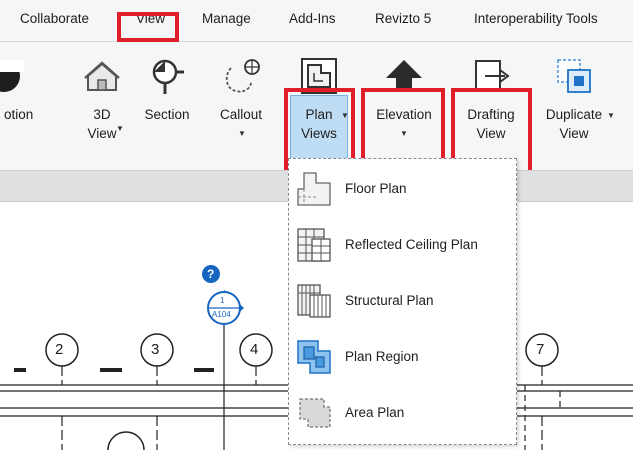 This screenshot has height=450, width=633. I want to click on area-plan-label: Area Plan, so click(375, 412).